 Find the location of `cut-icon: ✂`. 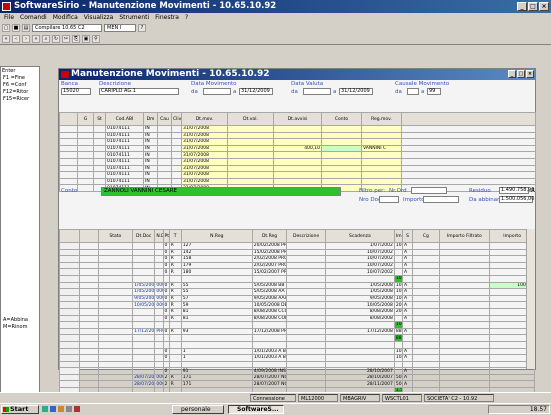

cut-icon: ✂ is located at coordinates (66, 38).